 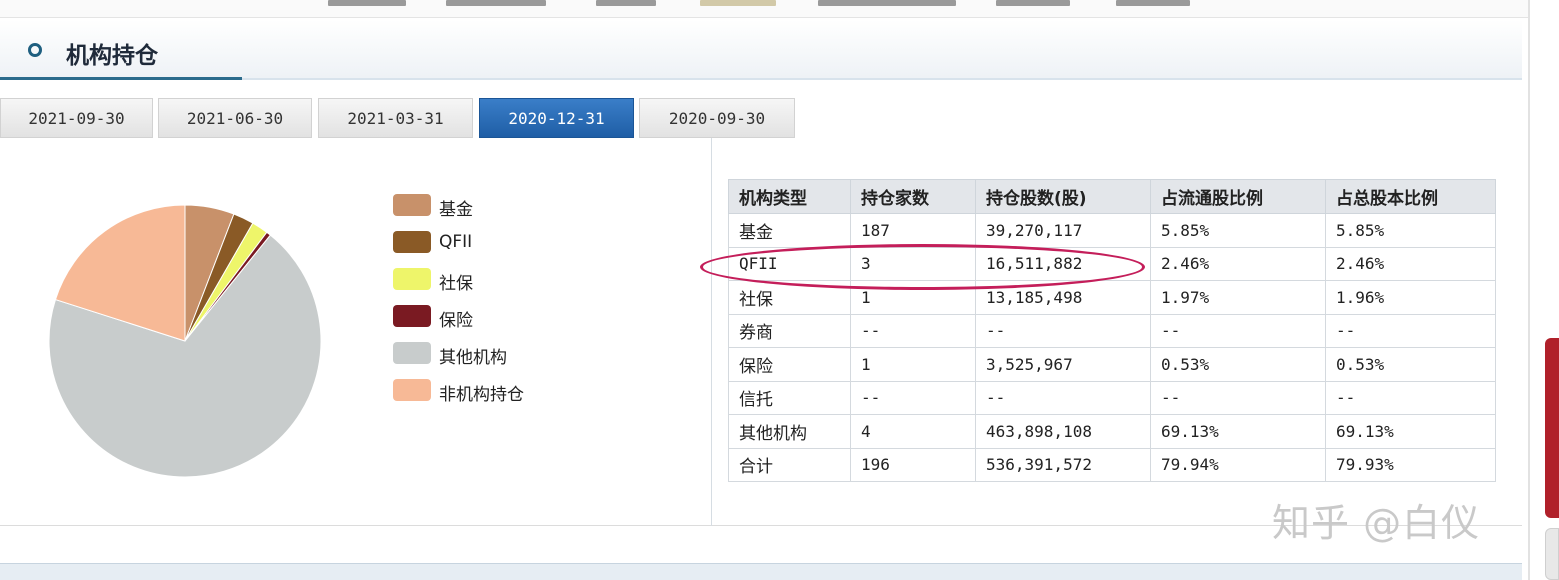 What do you see at coordinates (913, 230) in the screenshot?
I see `table-cell: 187` at bounding box center [913, 230].